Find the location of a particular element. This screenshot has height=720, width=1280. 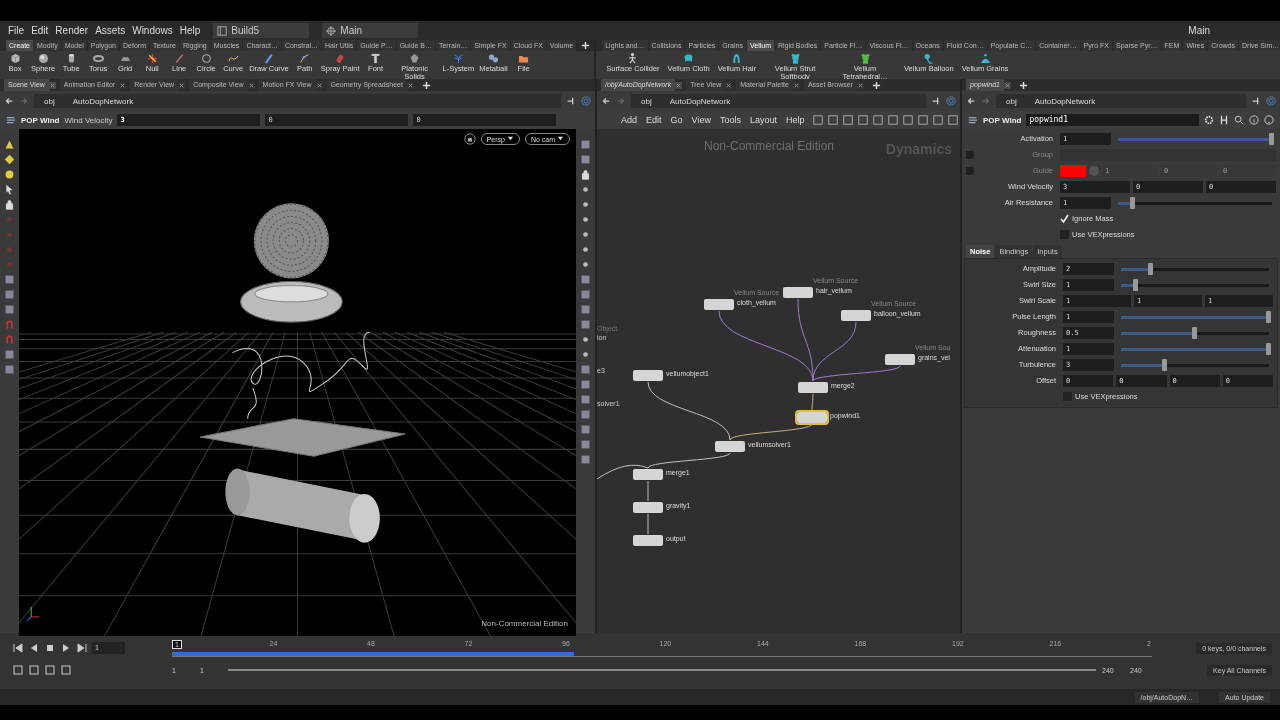

node-name-field: popwind1 is located at coordinates (1112, 120).